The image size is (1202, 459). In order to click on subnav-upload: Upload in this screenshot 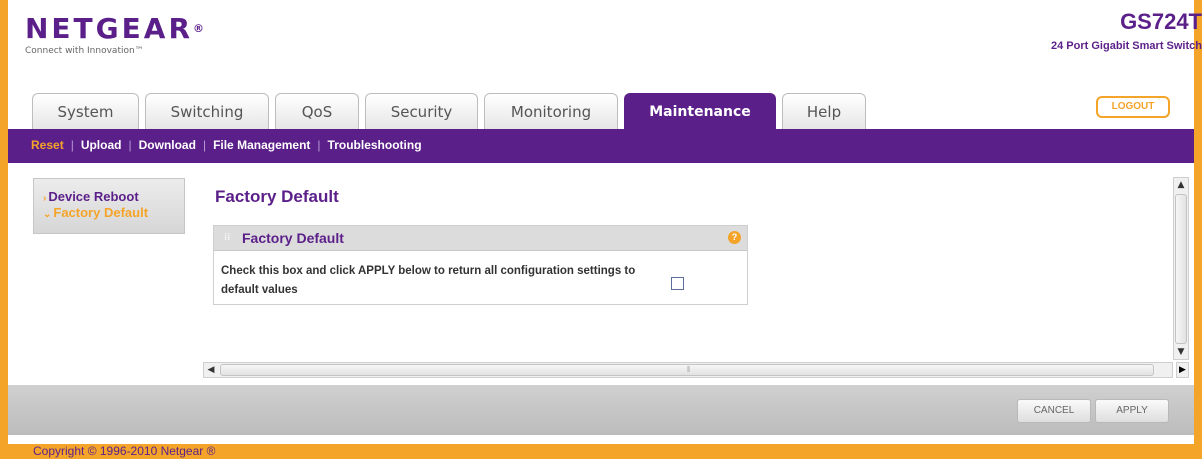, I will do `click(101, 145)`.